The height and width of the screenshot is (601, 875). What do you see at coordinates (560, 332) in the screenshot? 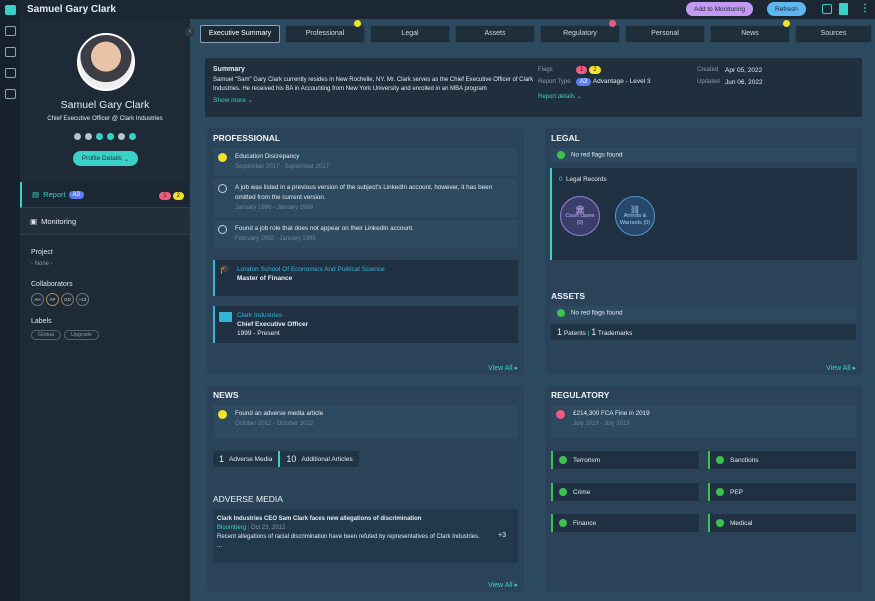
I see `patents-count: 1` at bounding box center [560, 332].